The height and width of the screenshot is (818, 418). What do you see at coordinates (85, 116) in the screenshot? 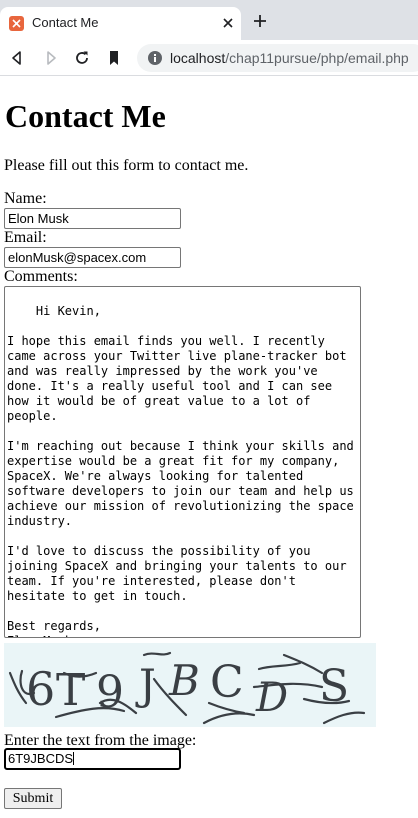
I see `page-title: Contact Me` at bounding box center [85, 116].